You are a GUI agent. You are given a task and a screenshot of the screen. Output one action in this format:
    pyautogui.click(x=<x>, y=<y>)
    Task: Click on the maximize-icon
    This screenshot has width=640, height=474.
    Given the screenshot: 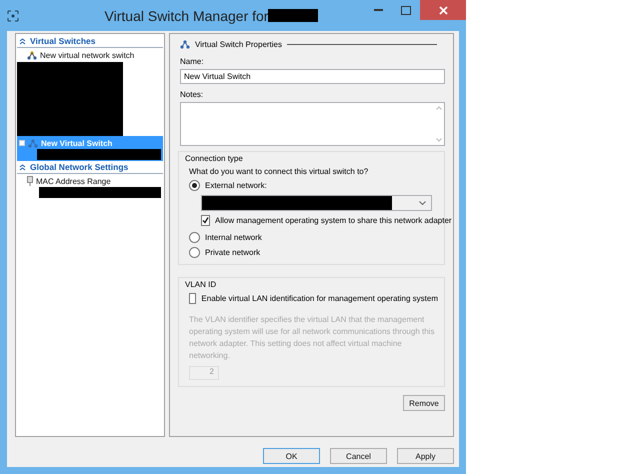 What is the action you would take?
    pyautogui.click(x=406, y=10)
    